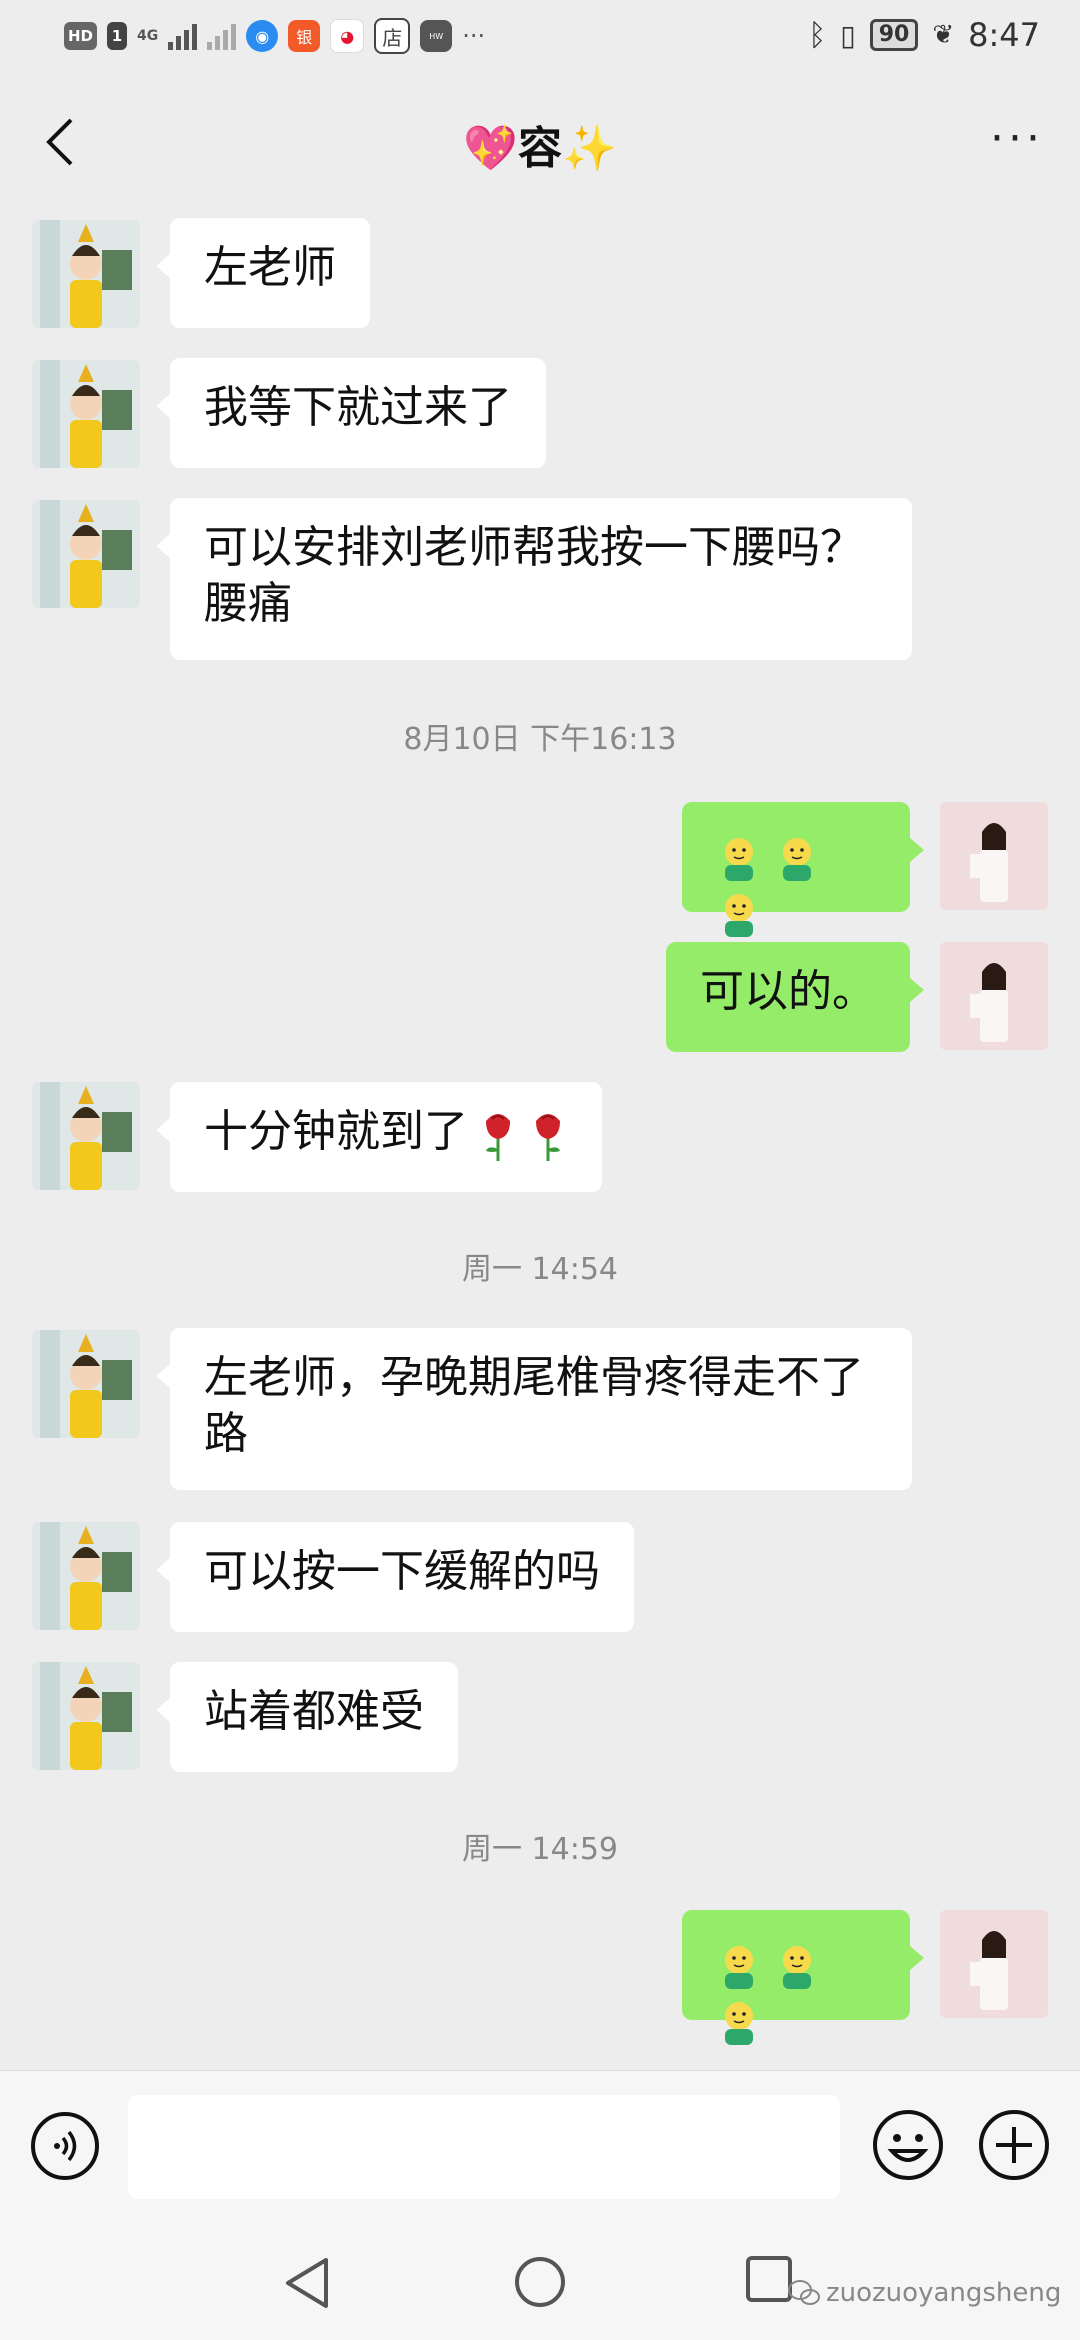 This screenshot has width=1080, height=2340. Describe the element at coordinates (81, 36) in the screenshot. I see `hd-badge: HD` at that location.